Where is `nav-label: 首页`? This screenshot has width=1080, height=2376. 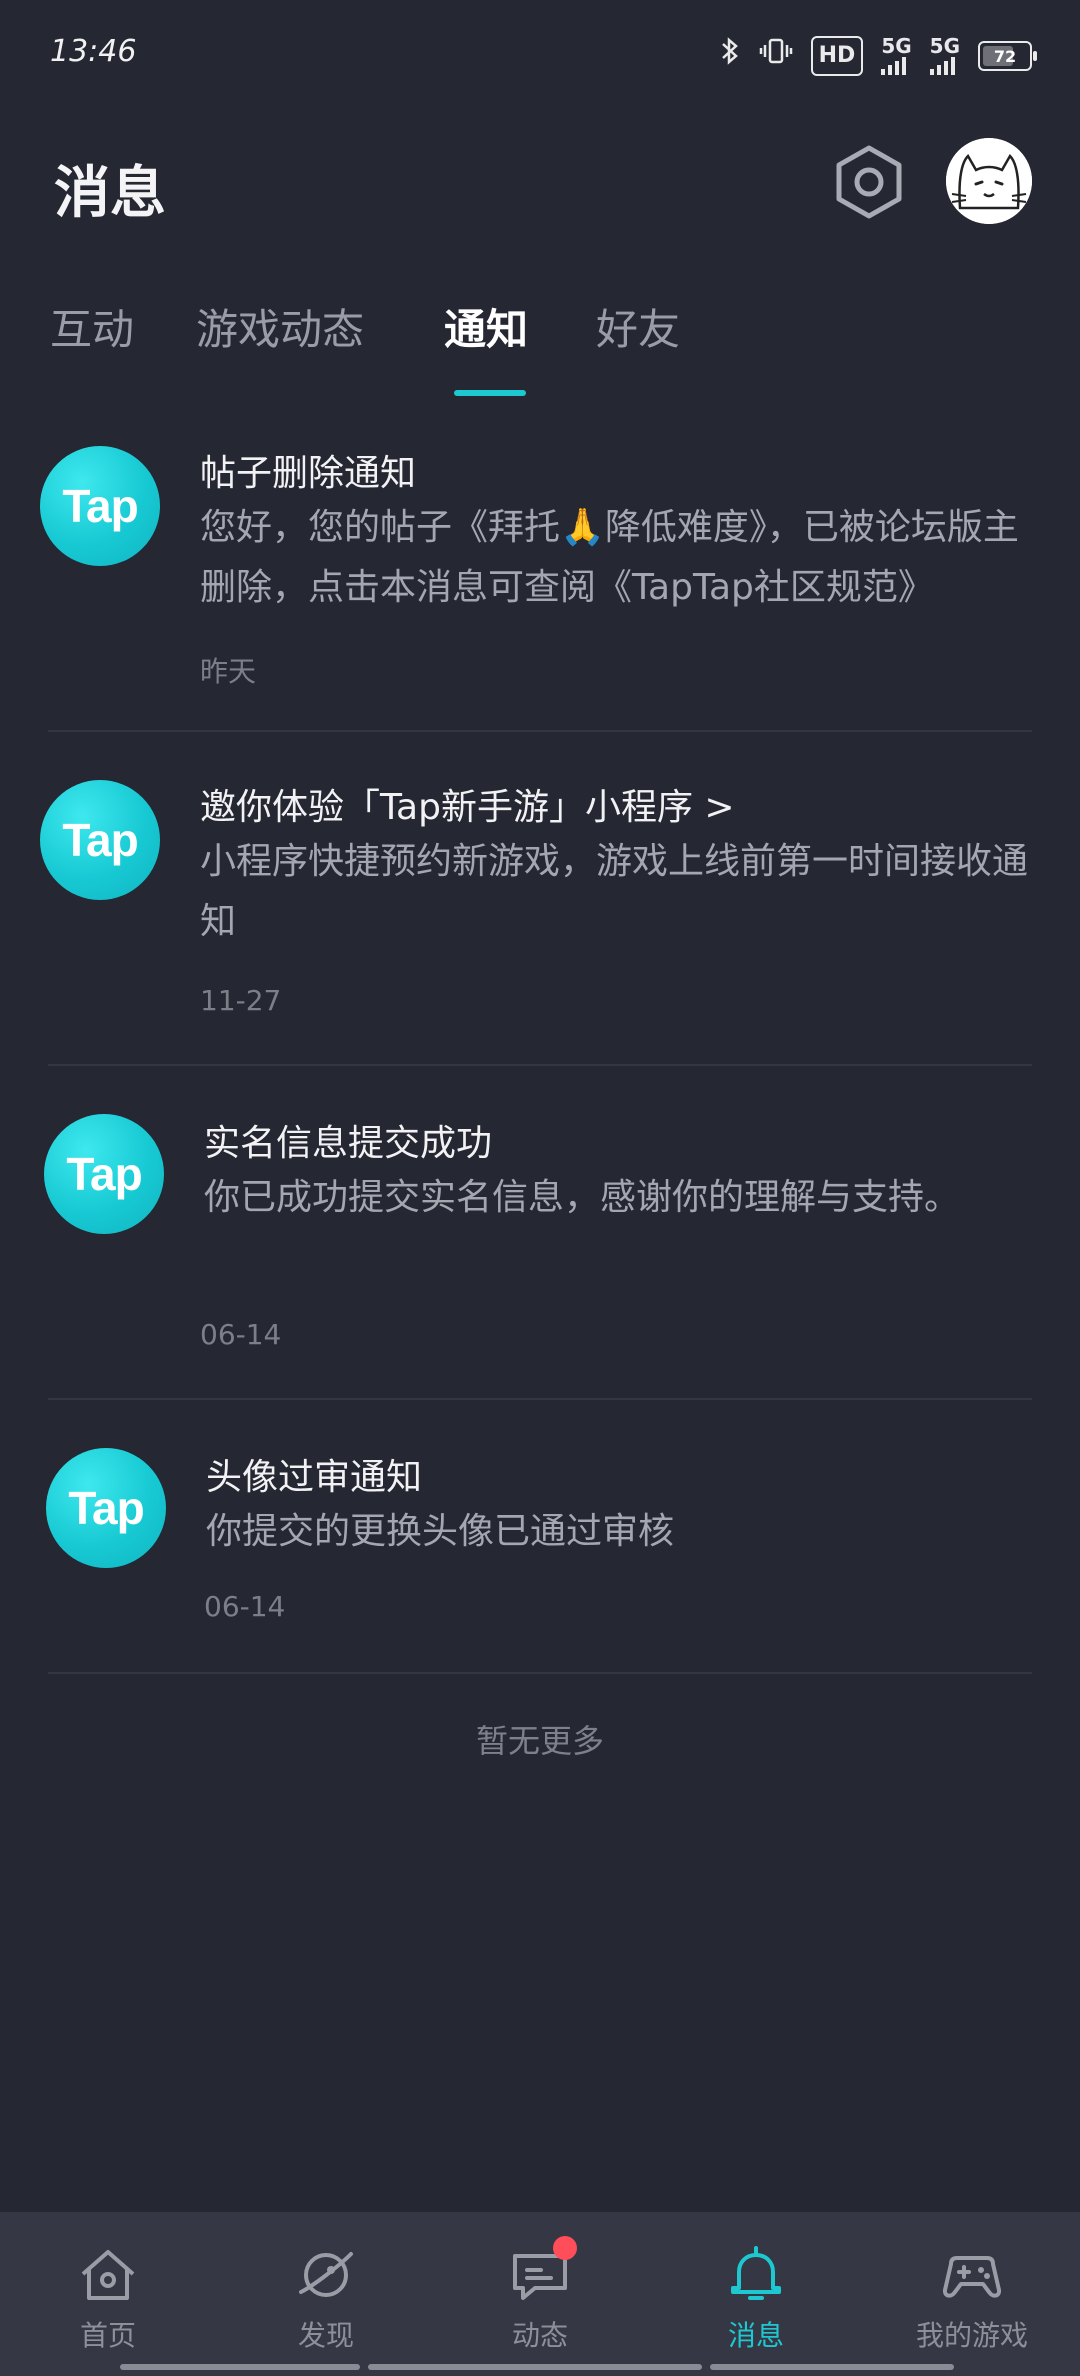
nav-label: 首页 is located at coordinates (107, 2335).